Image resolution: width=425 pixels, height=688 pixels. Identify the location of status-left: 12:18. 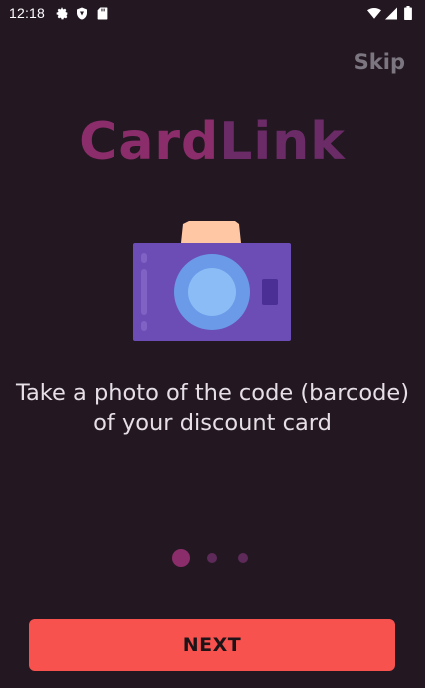
(59, 13).